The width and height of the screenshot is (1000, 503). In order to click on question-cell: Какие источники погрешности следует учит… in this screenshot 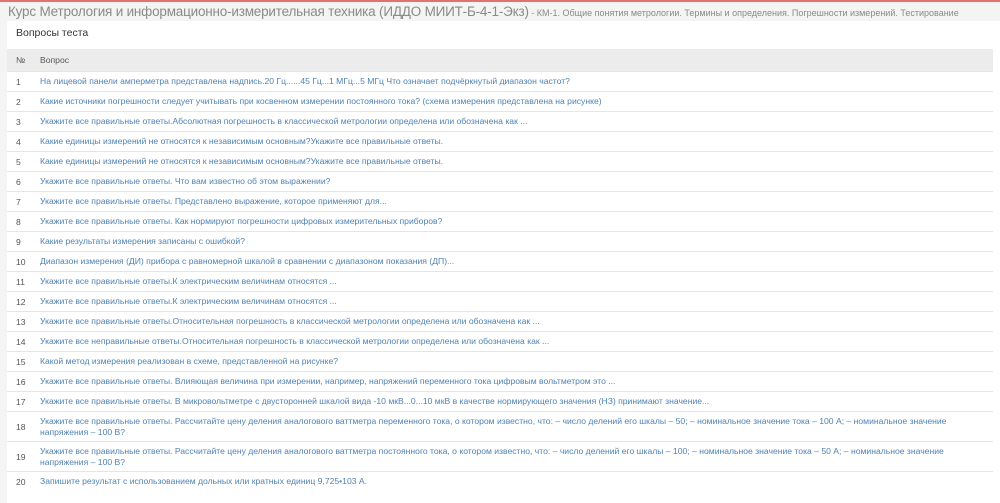, I will do `click(516, 101)`.